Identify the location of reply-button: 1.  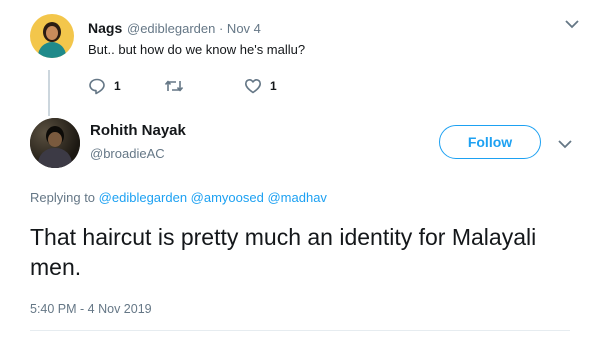
(104, 86).